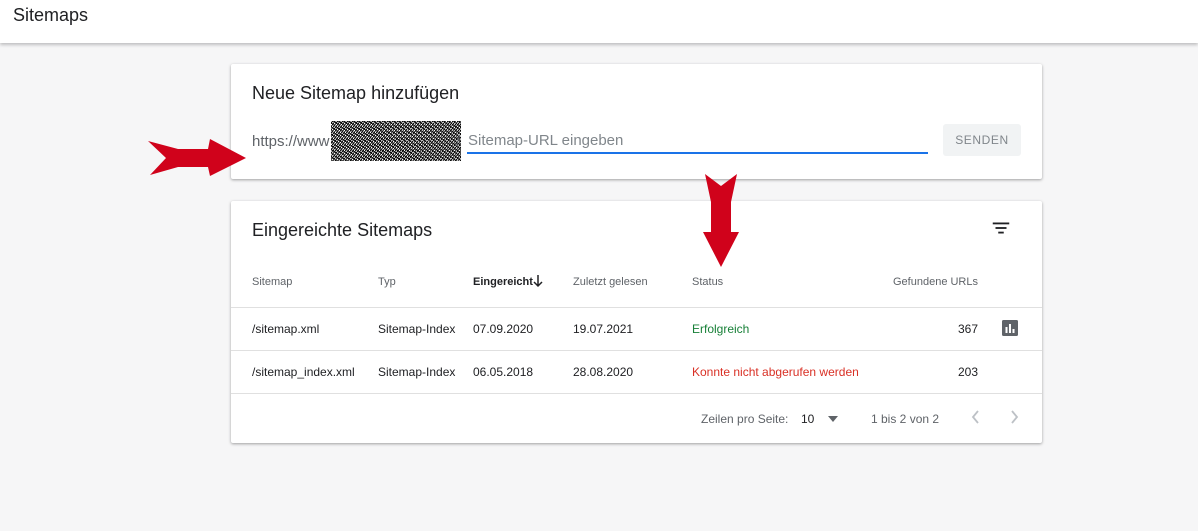  Describe the element at coordinates (1010, 328) in the screenshot. I see `bar-chart-icon` at that location.